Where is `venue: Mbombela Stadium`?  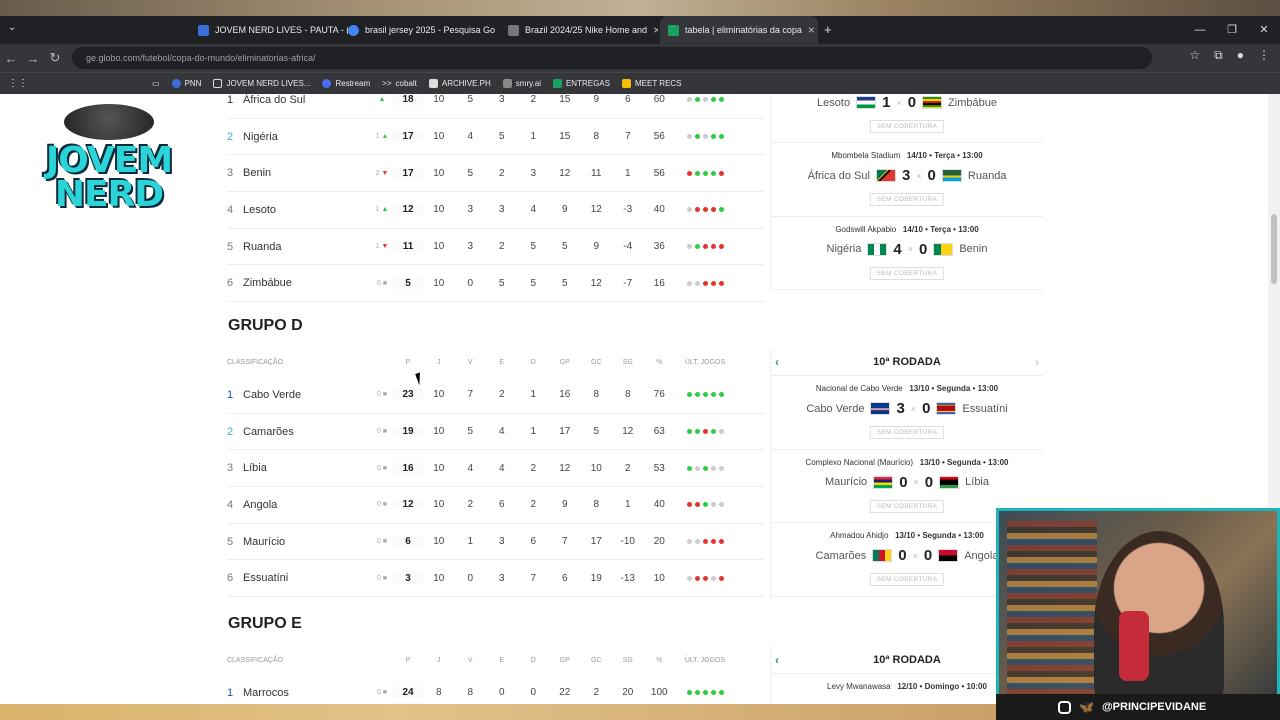 venue: Mbombela Stadium is located at coordinates (866, 155).